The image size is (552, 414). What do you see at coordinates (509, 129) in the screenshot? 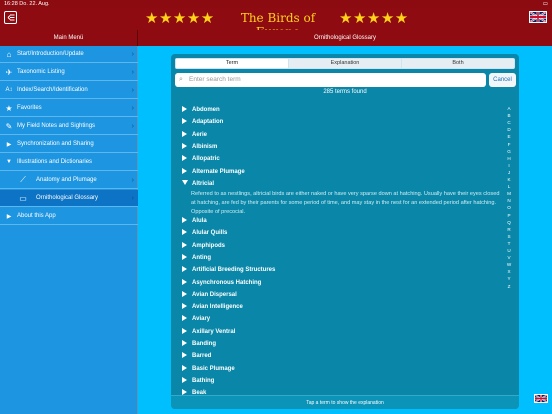
I see `index-letter: D` at bounding box center [509, 129].